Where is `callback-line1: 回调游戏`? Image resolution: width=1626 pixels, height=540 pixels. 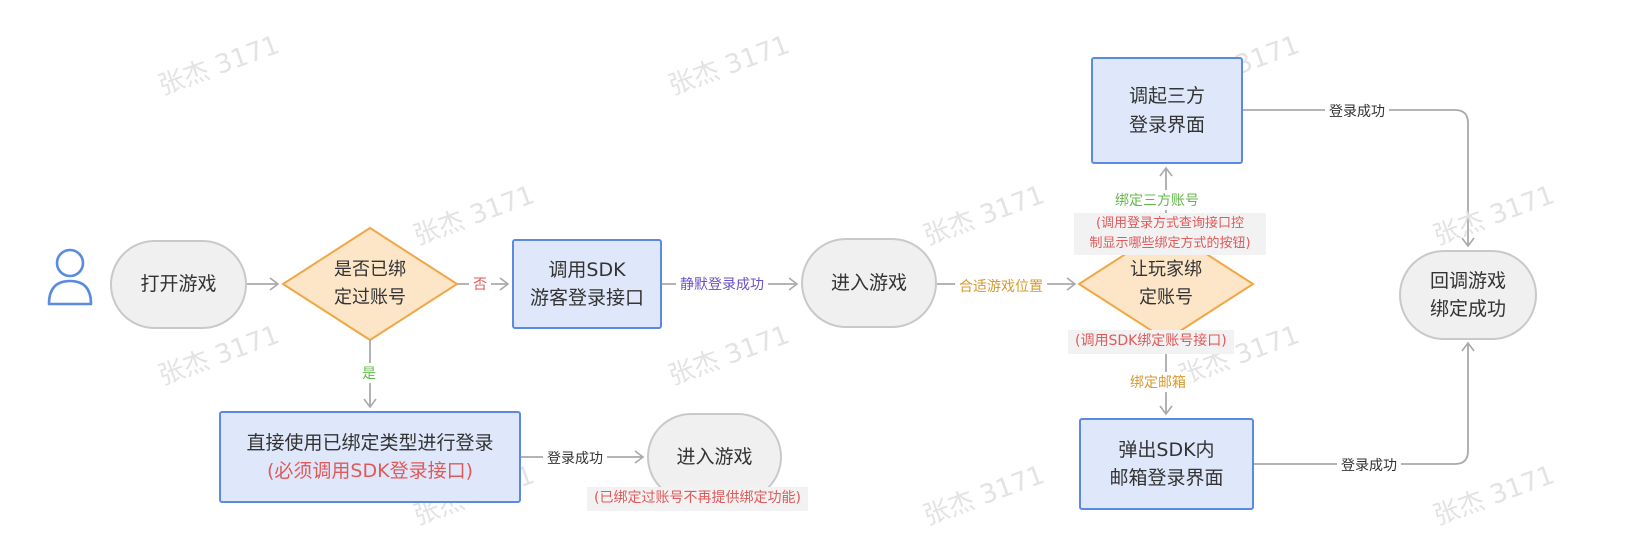
callback-line1: 回调游戏 is located at coordinates (1467, 280).